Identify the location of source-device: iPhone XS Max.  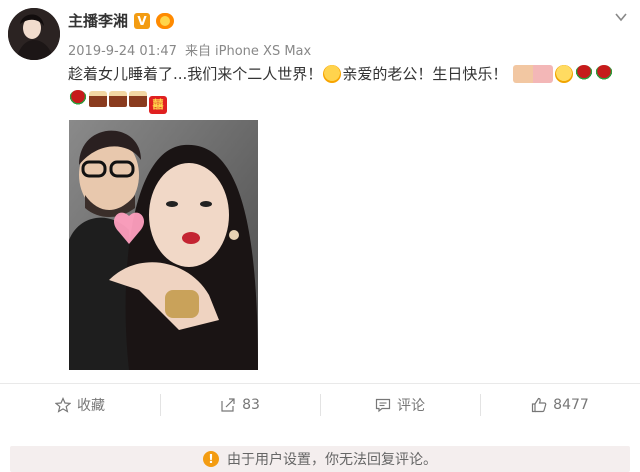
(263, 51).